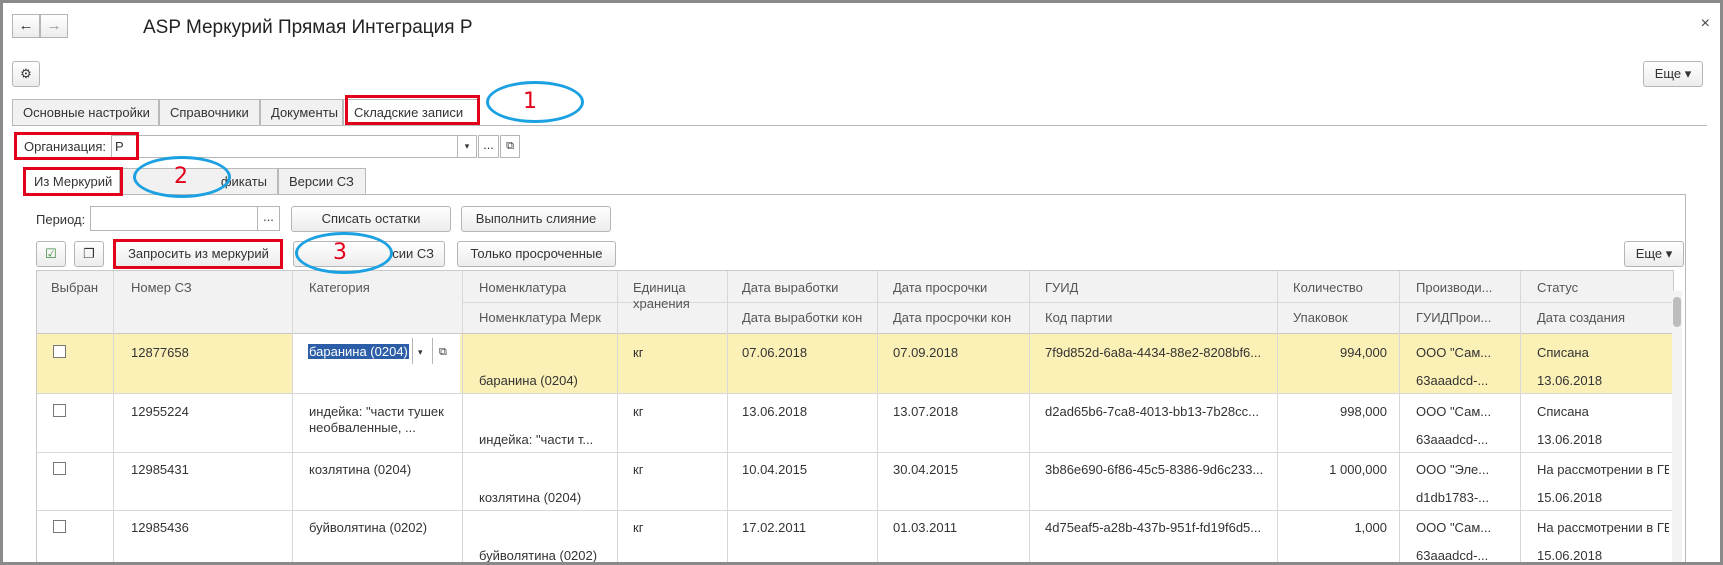  What do you see at coordinates (1061, 287) in the screenshot?
I see `col-guid: ГУИД` at bounding box center [1061, 287].